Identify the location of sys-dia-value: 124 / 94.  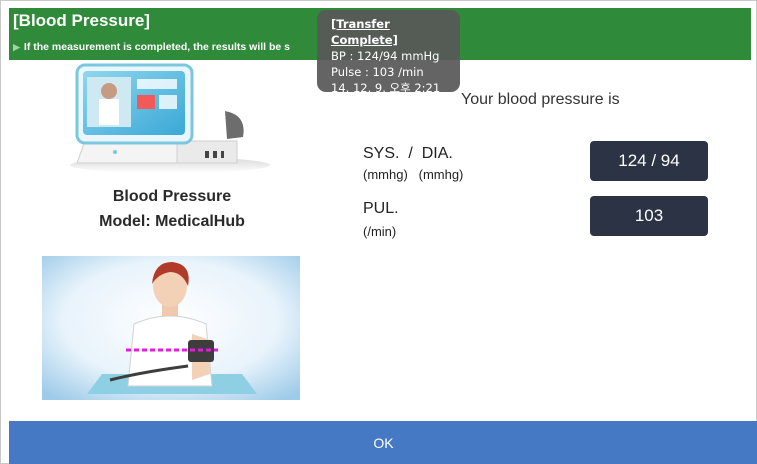
(649, 161).